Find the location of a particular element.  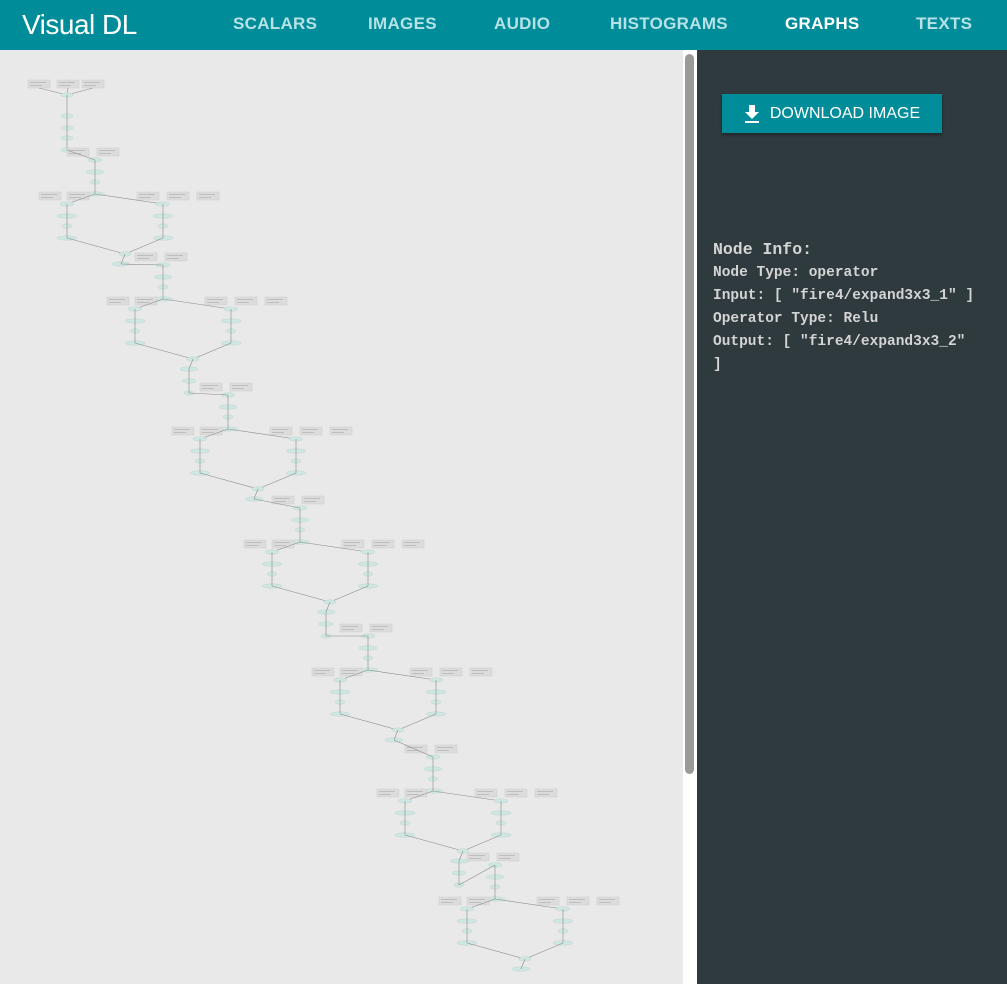

nav-scalars: SCALARS is located at coordinates (275, 24).